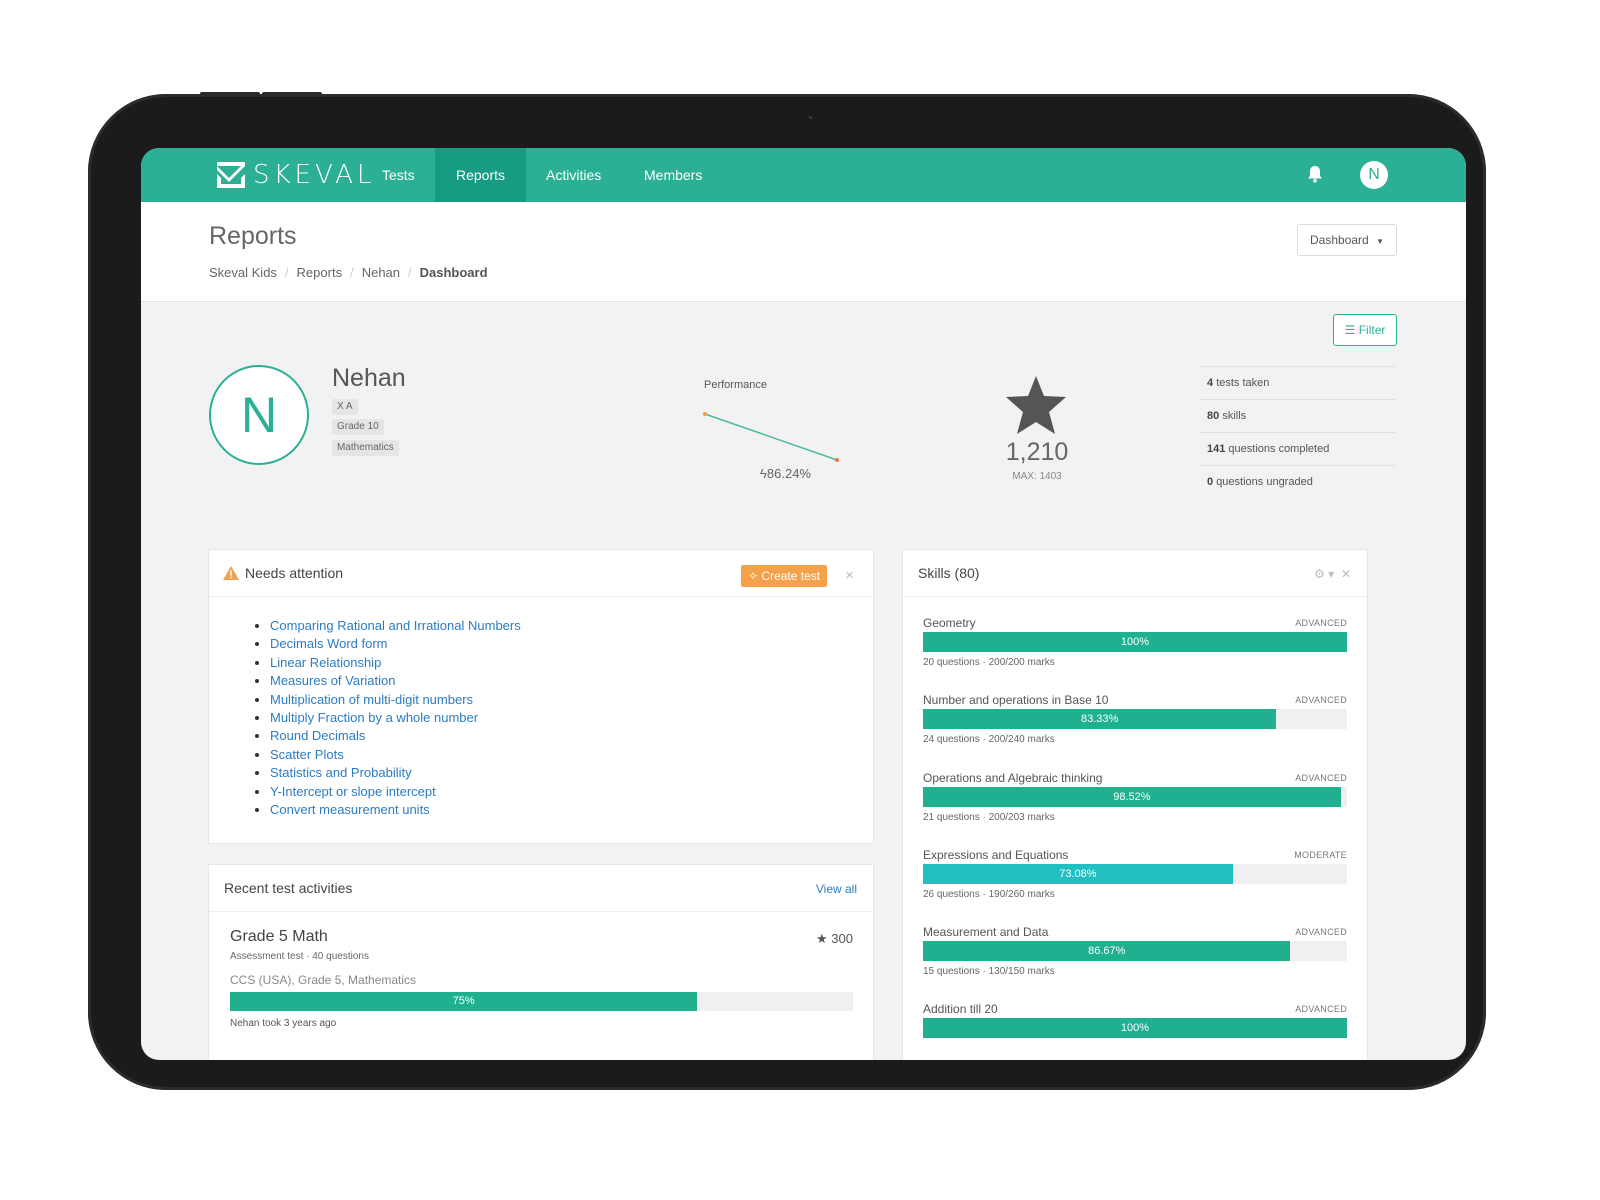 The image size is (1600, 1200). What do you see at coordinates (464, 1001) in the screenshot?
I see `test-progress-fill: 75%` at bounding box center [464, 1001].